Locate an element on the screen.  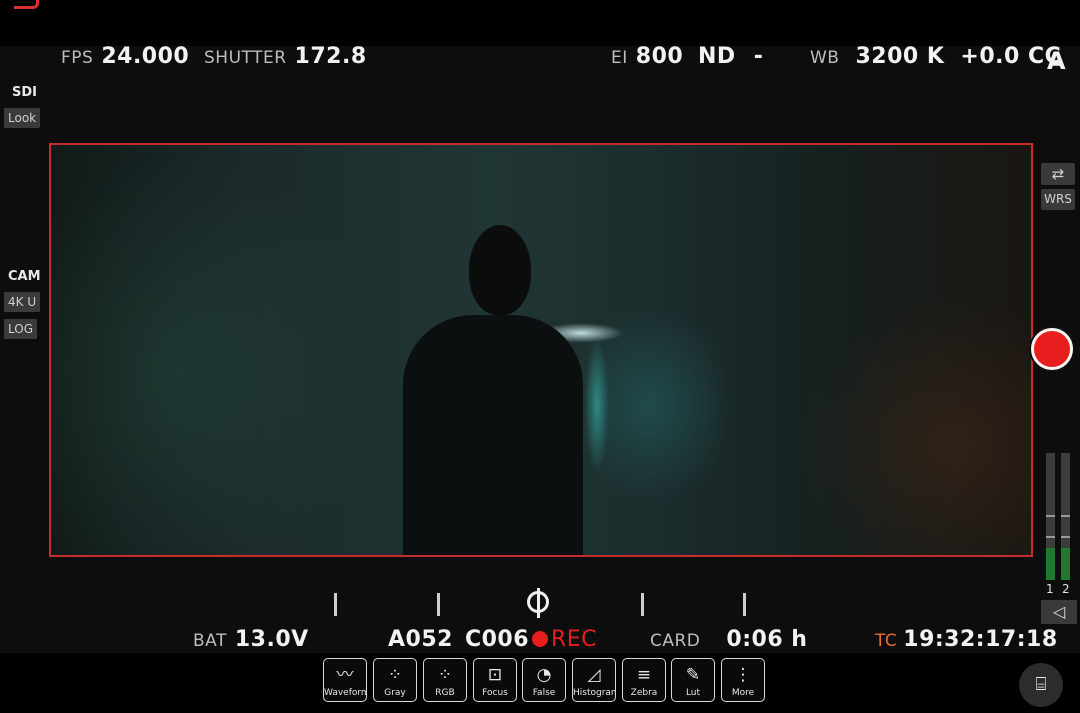
zebra-button: ≡ Zebra is located at coordinates (644, 680).